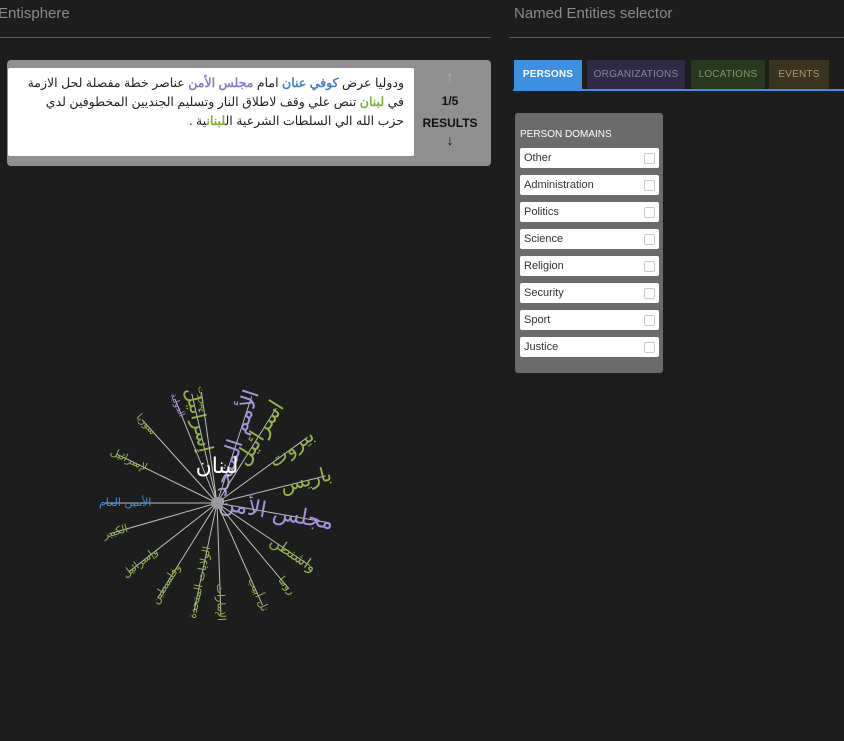  Describe the element at coordinates (537, 320) in the screenshot. I see `domain-label: Sport` at that location.